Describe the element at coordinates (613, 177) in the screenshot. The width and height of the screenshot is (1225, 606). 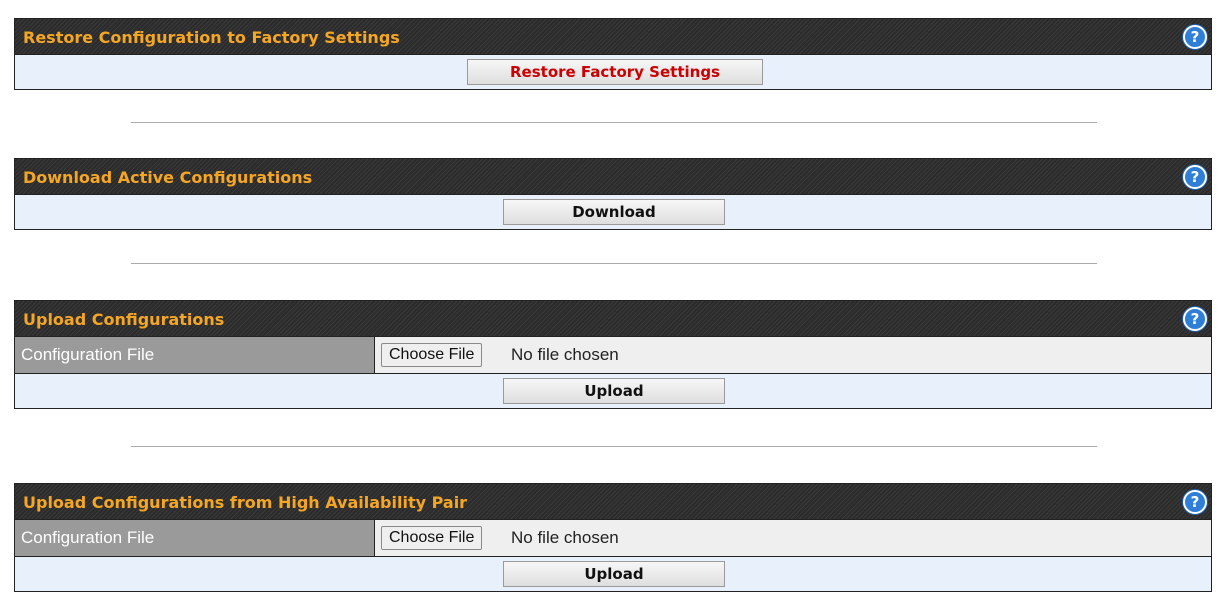
I see `download-config-header: Download Active Configurations ?` at that location.